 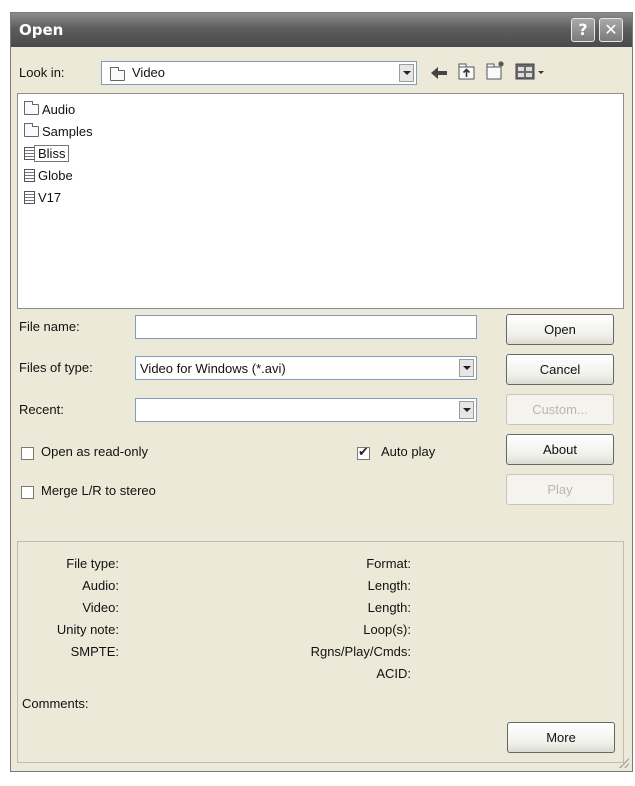 What do you see at coordinates (387, 629) in the screenshot?
I see `loops-label: Loop(s):` at bounding box center [387, 629].